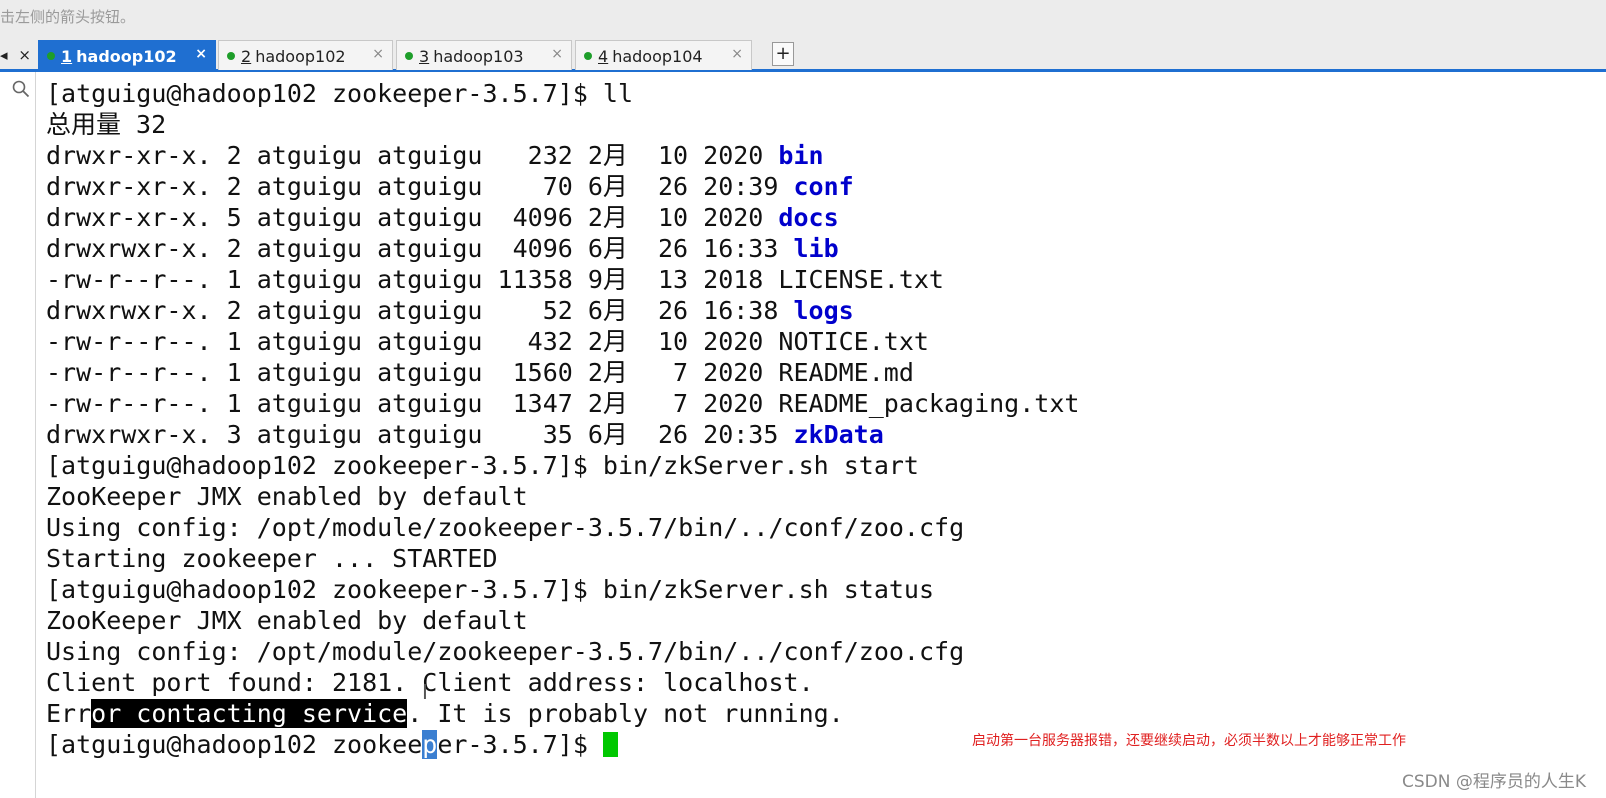 The width and height of the screenshot is (1606, 798). I want to click on directory-name: conf, so click(823, 186).